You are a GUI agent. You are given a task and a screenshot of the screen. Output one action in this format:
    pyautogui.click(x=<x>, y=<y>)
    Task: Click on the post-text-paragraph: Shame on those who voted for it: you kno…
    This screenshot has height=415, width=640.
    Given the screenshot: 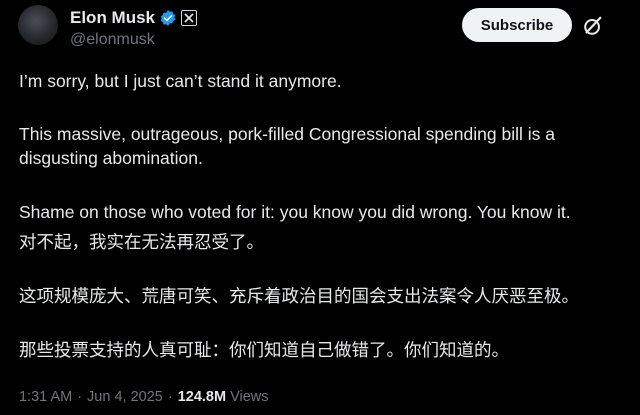 What is the action you would take?
    pyautogui.click(x=295, y=212)
    